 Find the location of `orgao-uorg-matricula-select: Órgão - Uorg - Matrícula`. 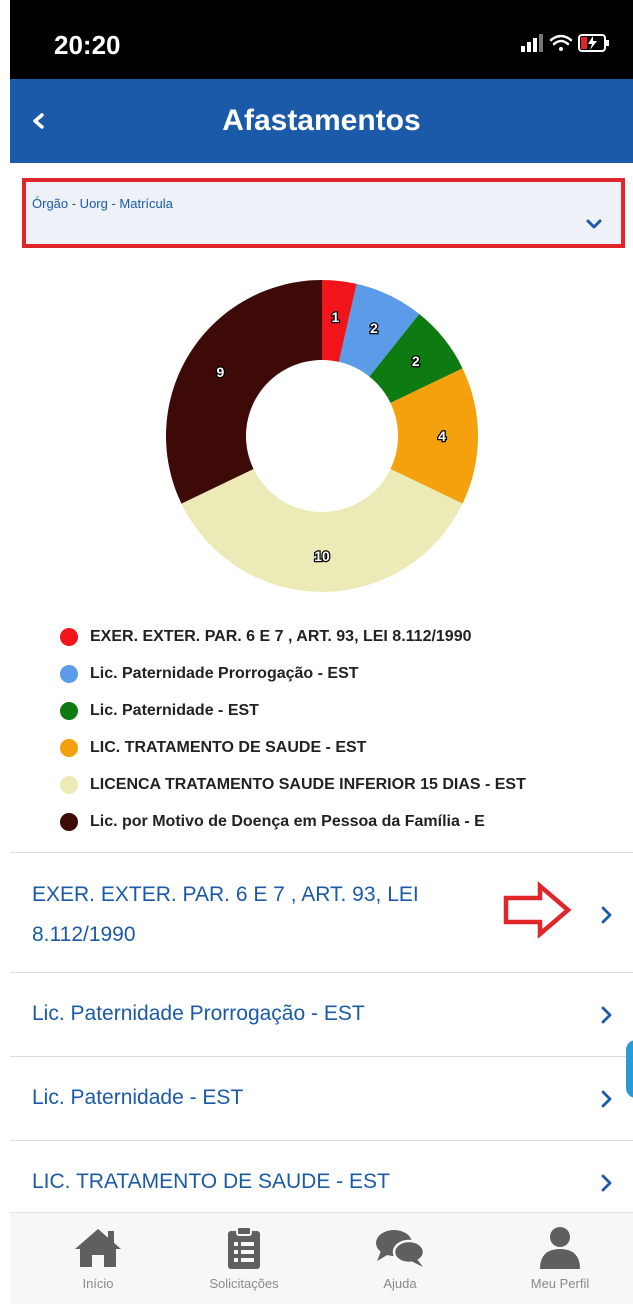

orgao-uorg-matricula-select: Órgão - Uorg - Matrícula is located at coordinates (323, 213).